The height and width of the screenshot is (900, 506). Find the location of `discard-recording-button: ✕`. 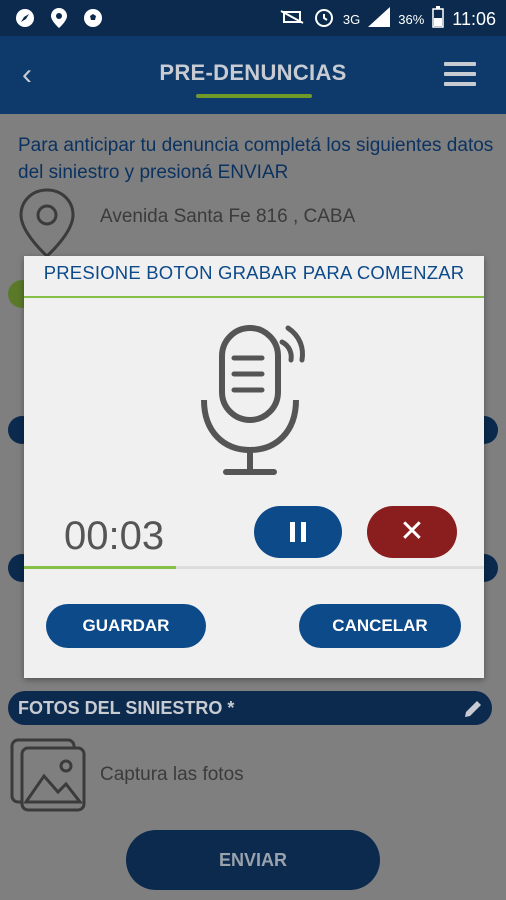

discard-recording-button: ✕ is located at coordinates (412, 532).